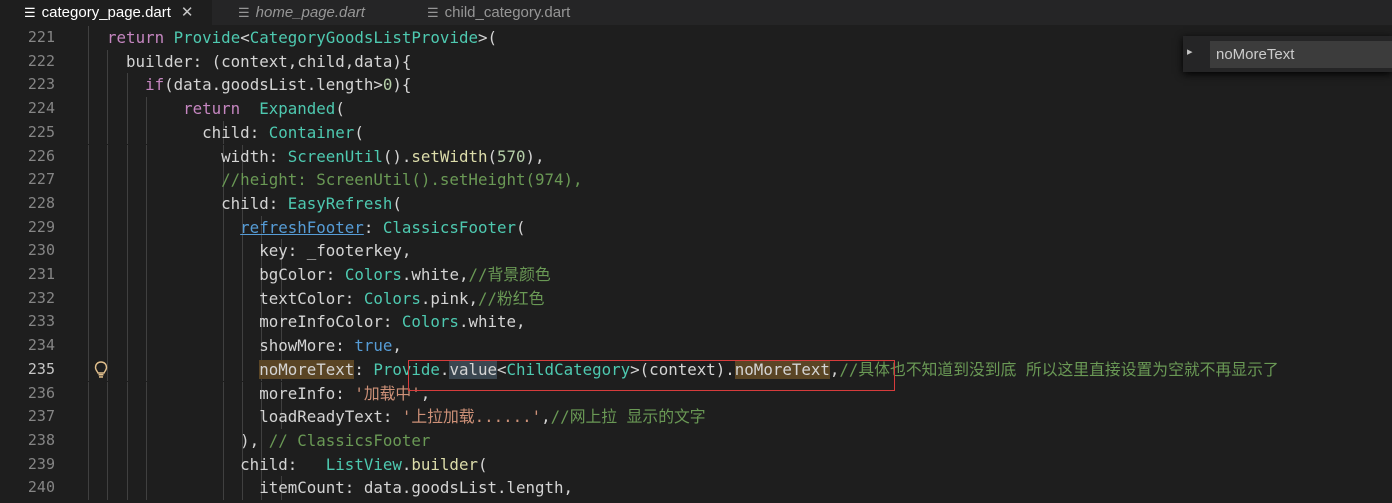  I want to click on code-token: ,, so click(397, 346).